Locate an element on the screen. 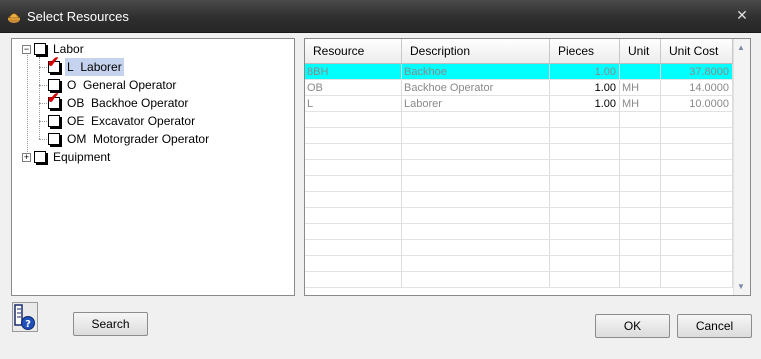 This screenshot has height=359, width=761. cell-resource: L is located at coordinates (353, 104).